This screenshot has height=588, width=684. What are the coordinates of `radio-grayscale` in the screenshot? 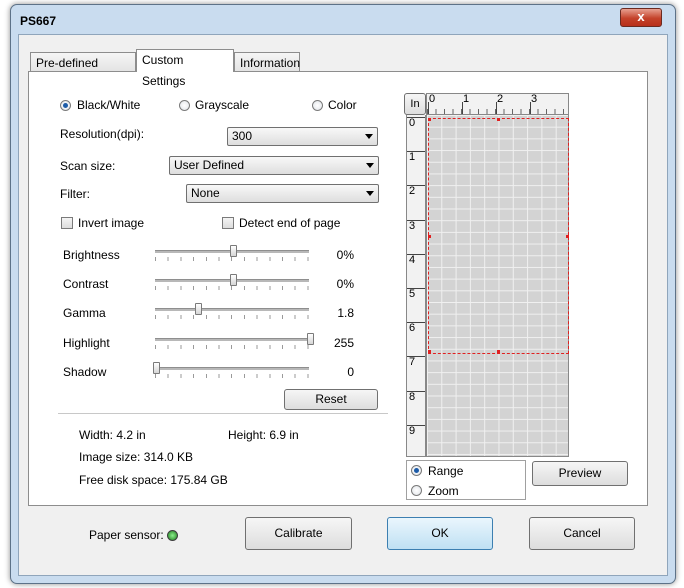 It's located at (184, 105).